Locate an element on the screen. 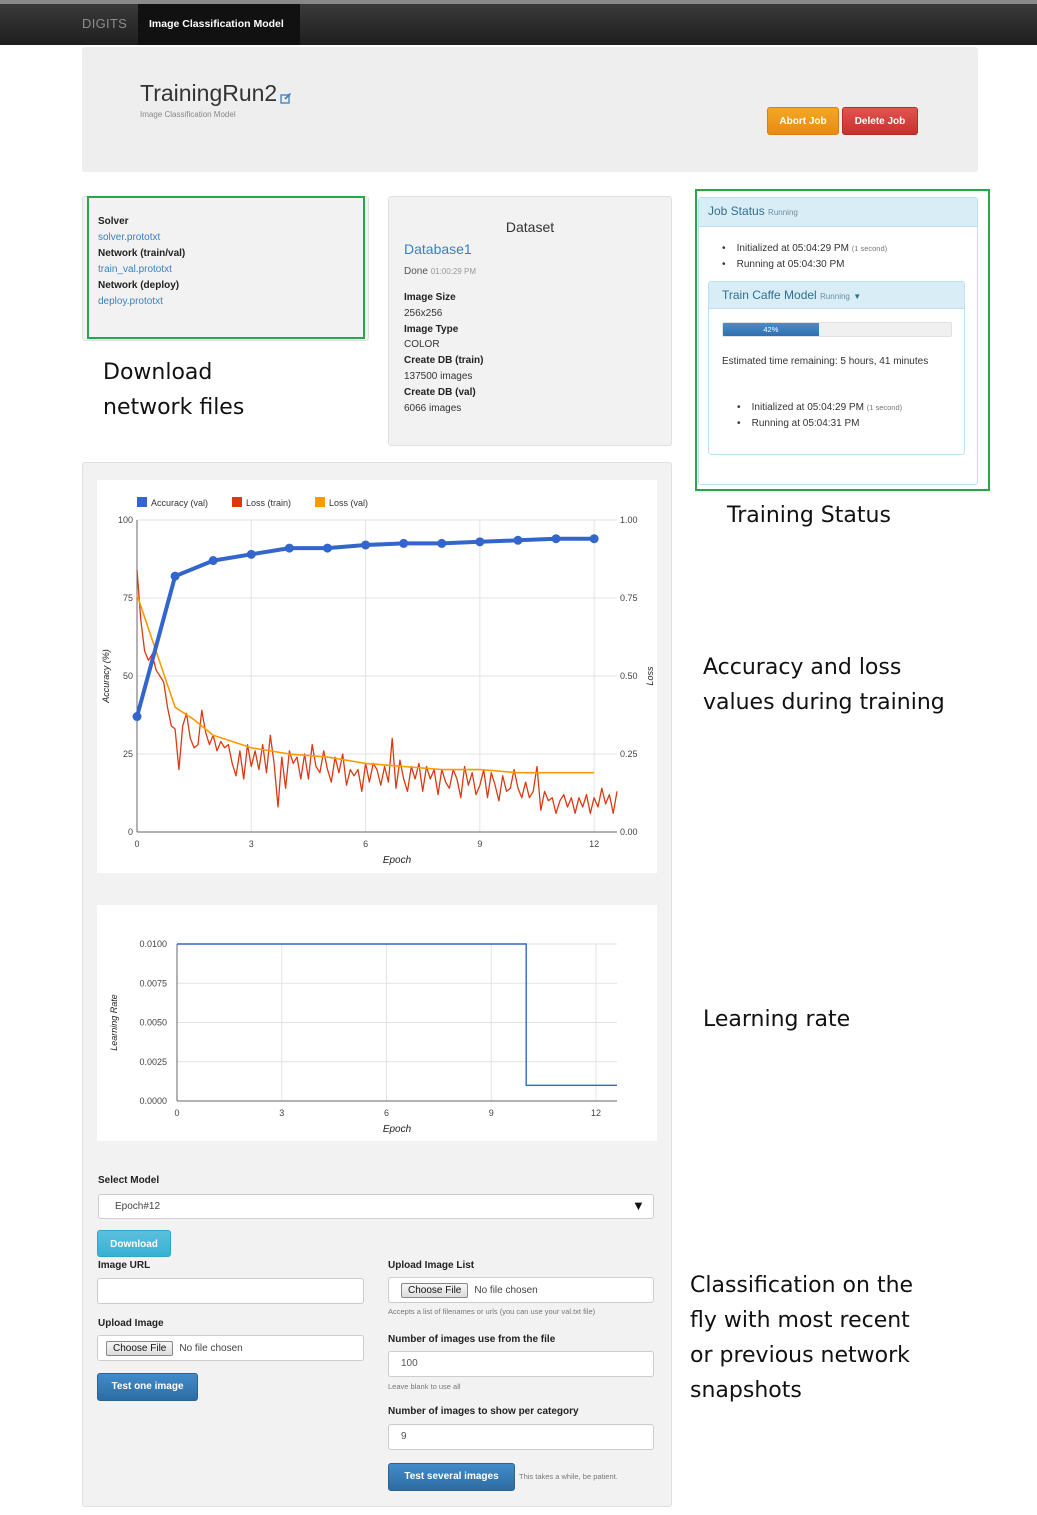  dropdown-arrow-icon: ▼ is located at coordinates (638, 1205).